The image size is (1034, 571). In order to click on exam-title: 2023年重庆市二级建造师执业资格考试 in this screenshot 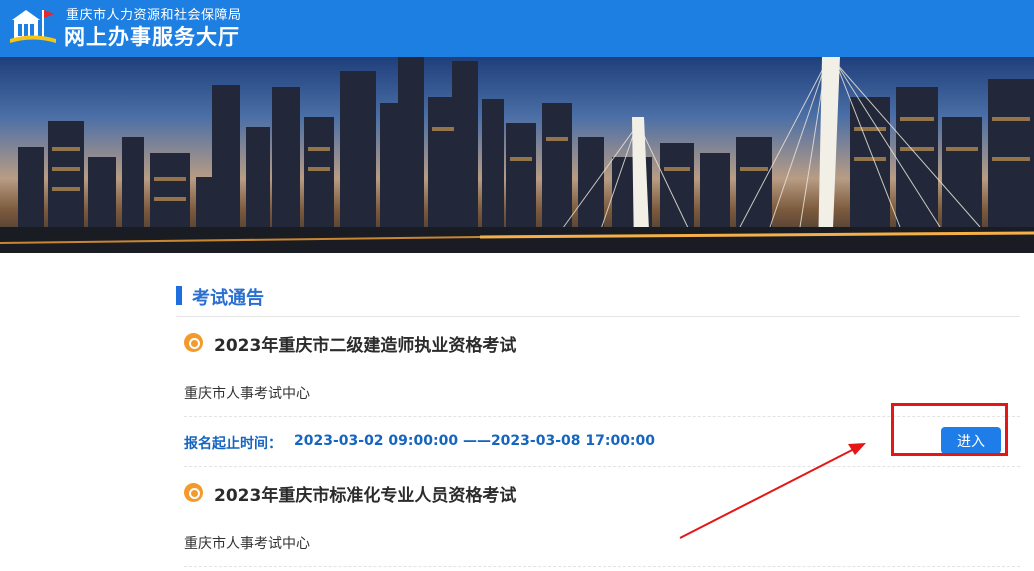, I will do `click(365, 343)`.